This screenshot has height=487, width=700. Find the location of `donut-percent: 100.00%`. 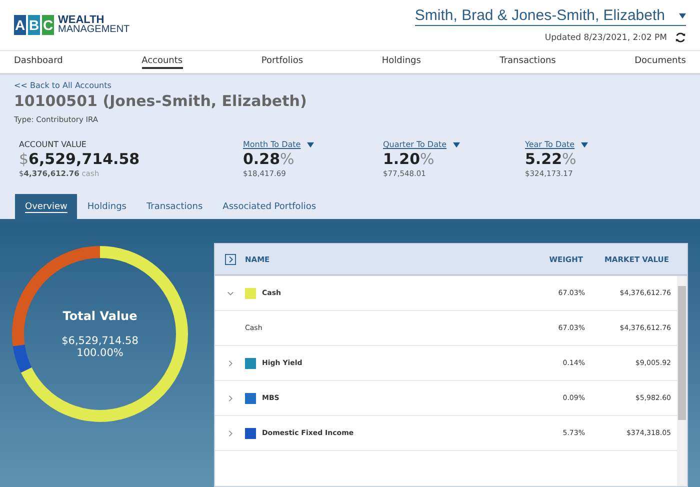

donut-percent: 100.00% is located at coordinates (100, 353).